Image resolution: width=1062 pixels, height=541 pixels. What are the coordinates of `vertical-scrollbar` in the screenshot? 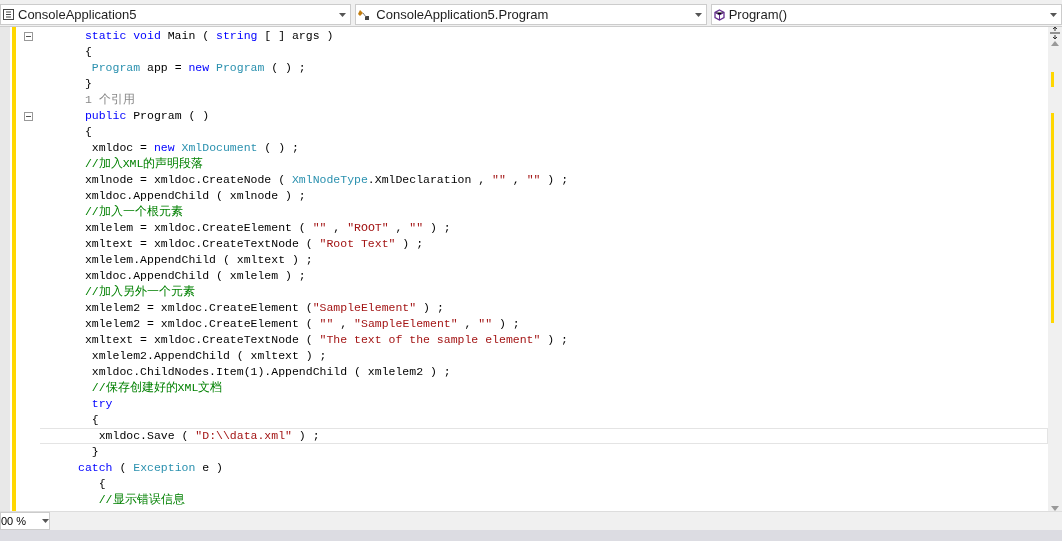 It's located at (1055, 269).